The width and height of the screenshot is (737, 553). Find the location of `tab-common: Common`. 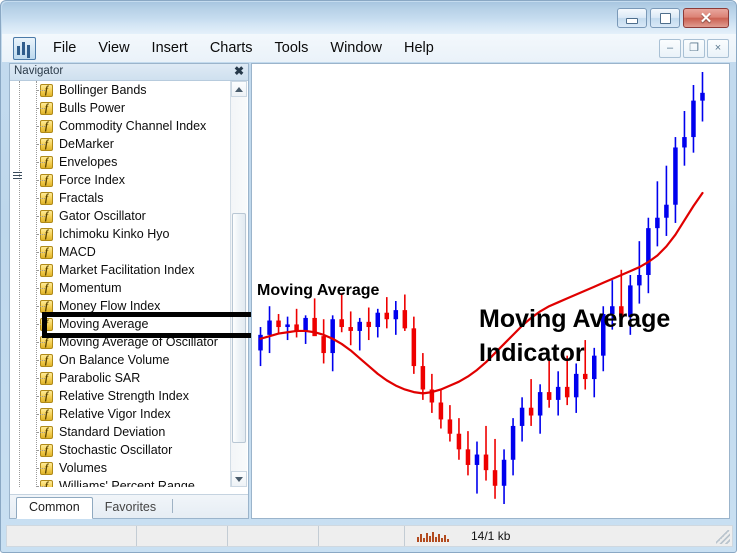

tab-common: Common is located at coordinates (54, 508).